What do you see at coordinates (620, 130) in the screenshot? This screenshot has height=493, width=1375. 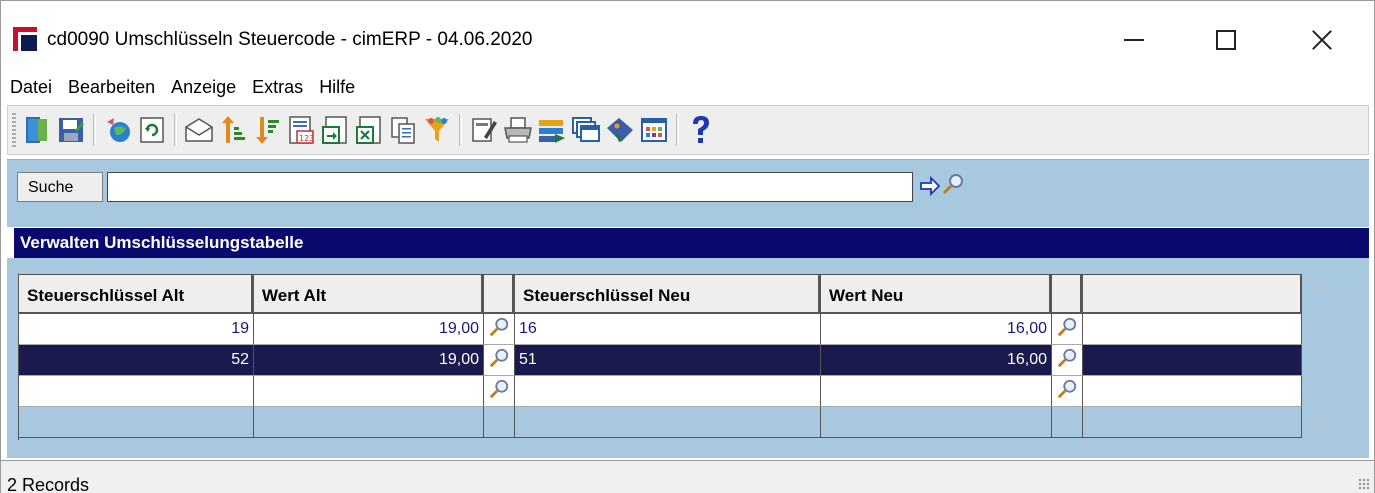 I see `tag-button` at bounding box center [620, 130].